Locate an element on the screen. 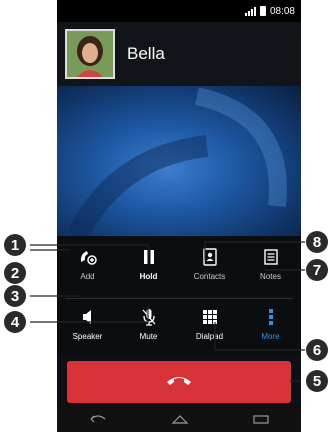 This screenshot has height=432, width=331. signal-icon is located at coordinates (250, 11).